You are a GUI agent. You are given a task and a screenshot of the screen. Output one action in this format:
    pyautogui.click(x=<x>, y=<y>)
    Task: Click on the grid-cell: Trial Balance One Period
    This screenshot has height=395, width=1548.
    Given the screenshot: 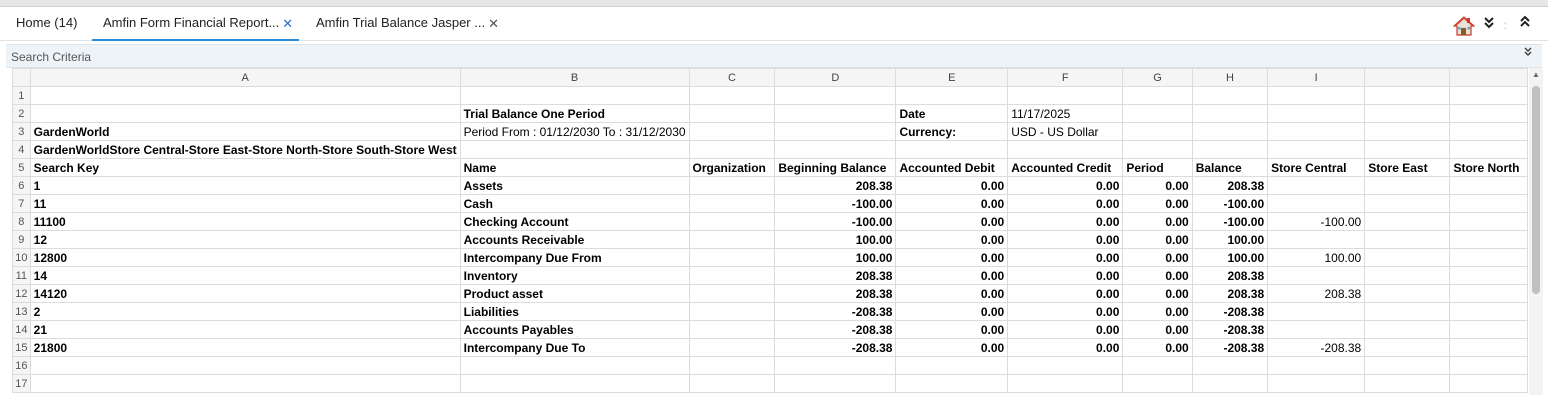 What is the action you would take?
    pyautogui.click(x=574, y=113)
    